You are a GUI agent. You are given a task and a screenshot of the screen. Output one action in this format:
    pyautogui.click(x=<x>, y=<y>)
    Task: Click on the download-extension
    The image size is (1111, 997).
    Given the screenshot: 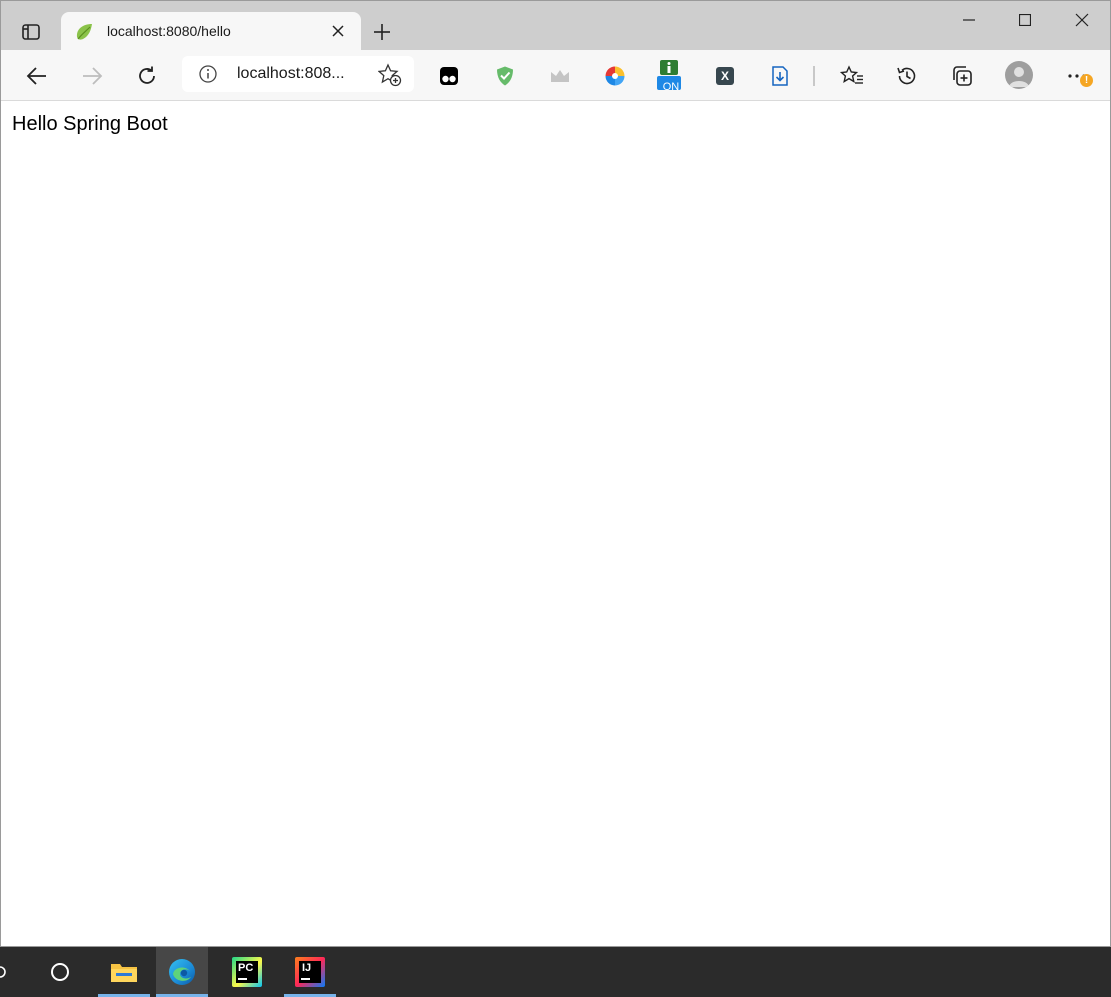 What is the action you would take?
    pyautogui.click(x=780, y=76)
    